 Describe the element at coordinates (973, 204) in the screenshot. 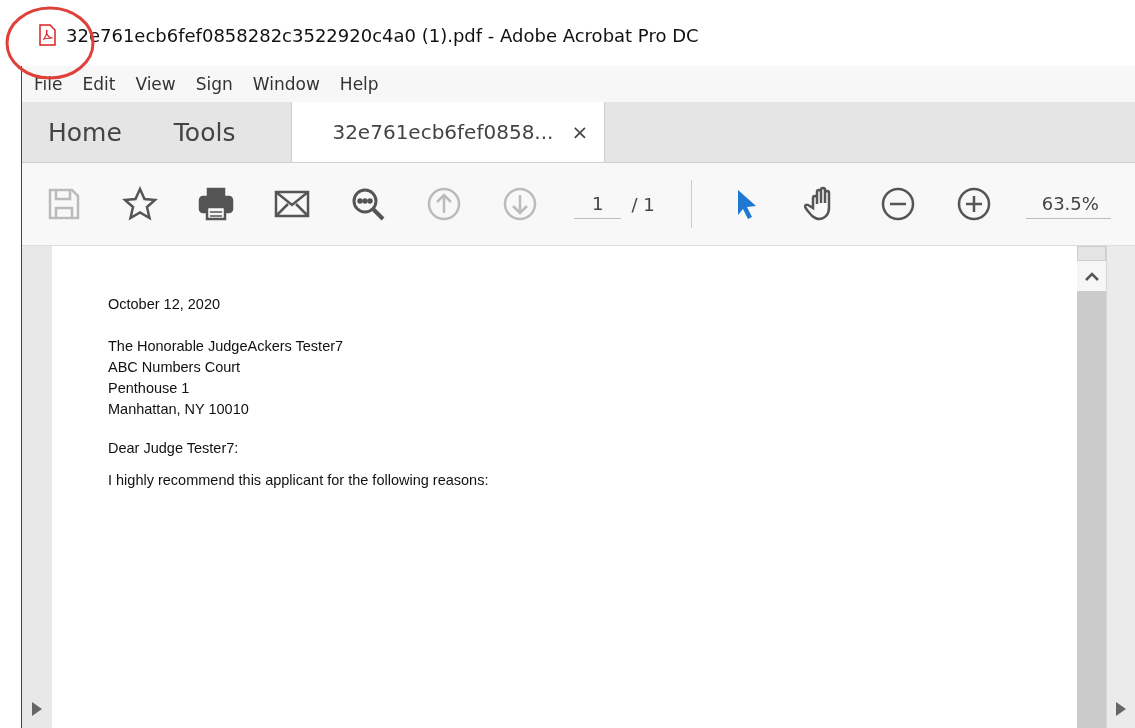

I see `zoom-in-icon` at that location.